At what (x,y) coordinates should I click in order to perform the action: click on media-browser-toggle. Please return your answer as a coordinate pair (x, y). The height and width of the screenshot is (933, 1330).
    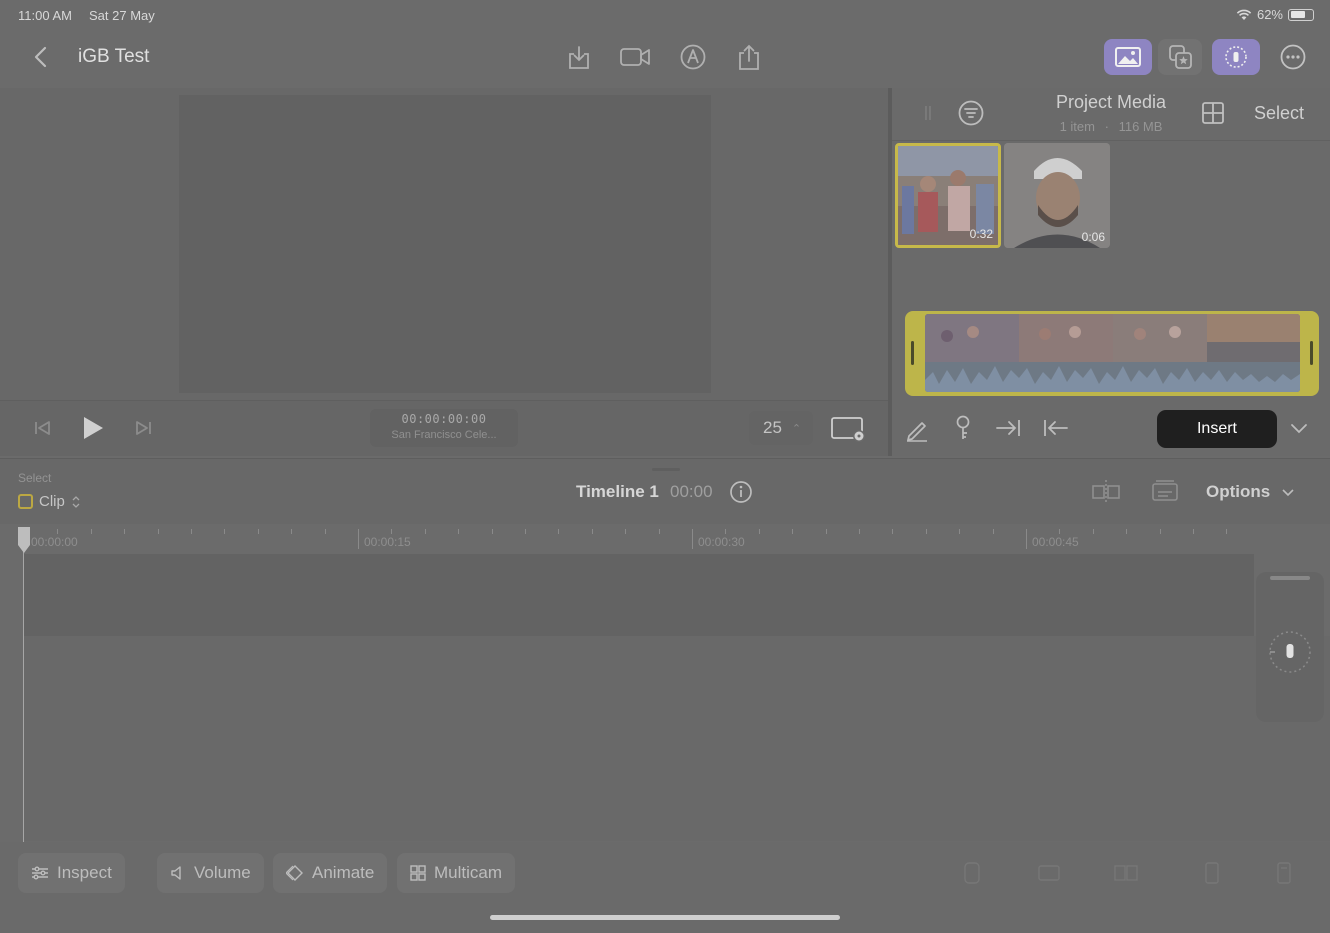
    Looking at the image, I should click on (1128, 57).